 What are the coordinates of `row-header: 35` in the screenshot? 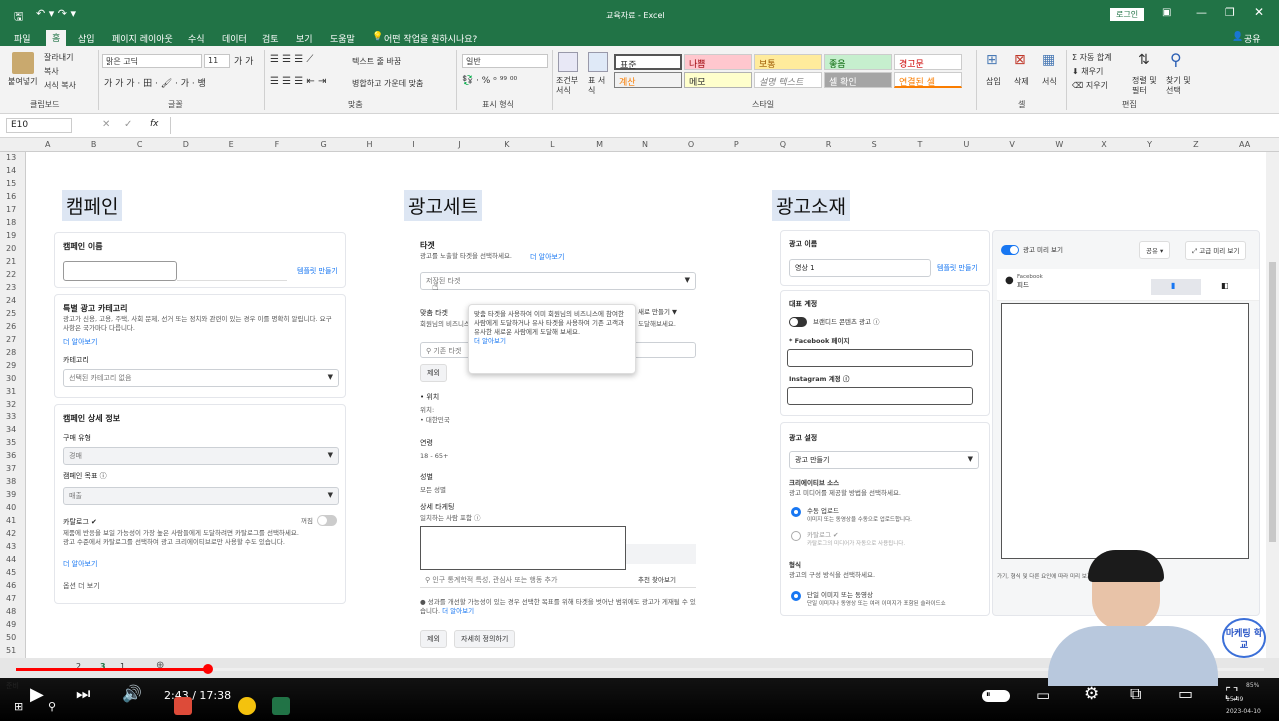 It's located at (11, 442).